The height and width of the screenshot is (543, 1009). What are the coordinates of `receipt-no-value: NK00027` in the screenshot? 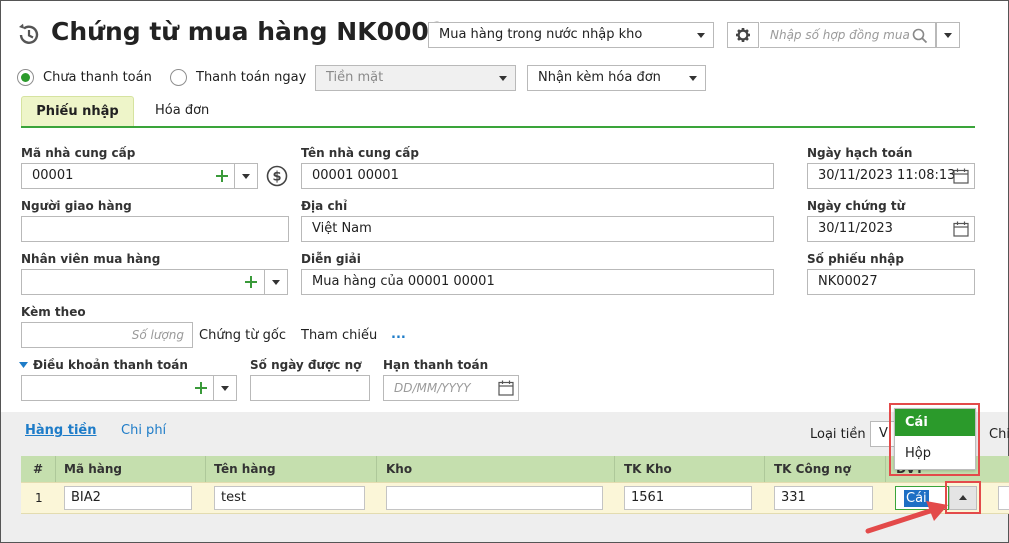 It's located at (848, 281).